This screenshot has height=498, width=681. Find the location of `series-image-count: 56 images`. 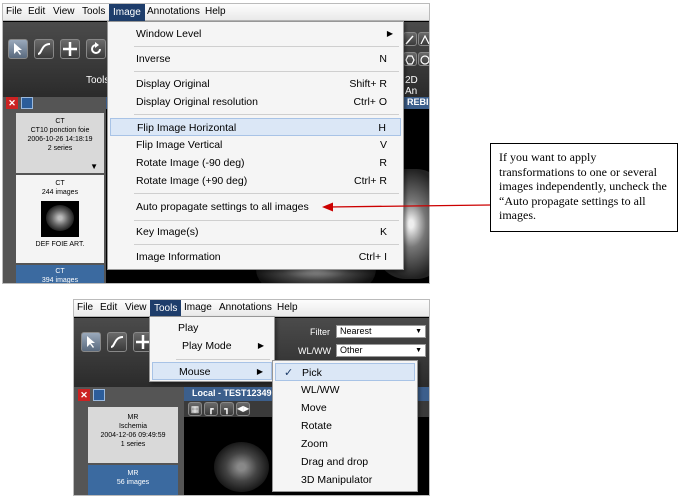

series-image-count: 56 images is located at coordinates (133, 482).